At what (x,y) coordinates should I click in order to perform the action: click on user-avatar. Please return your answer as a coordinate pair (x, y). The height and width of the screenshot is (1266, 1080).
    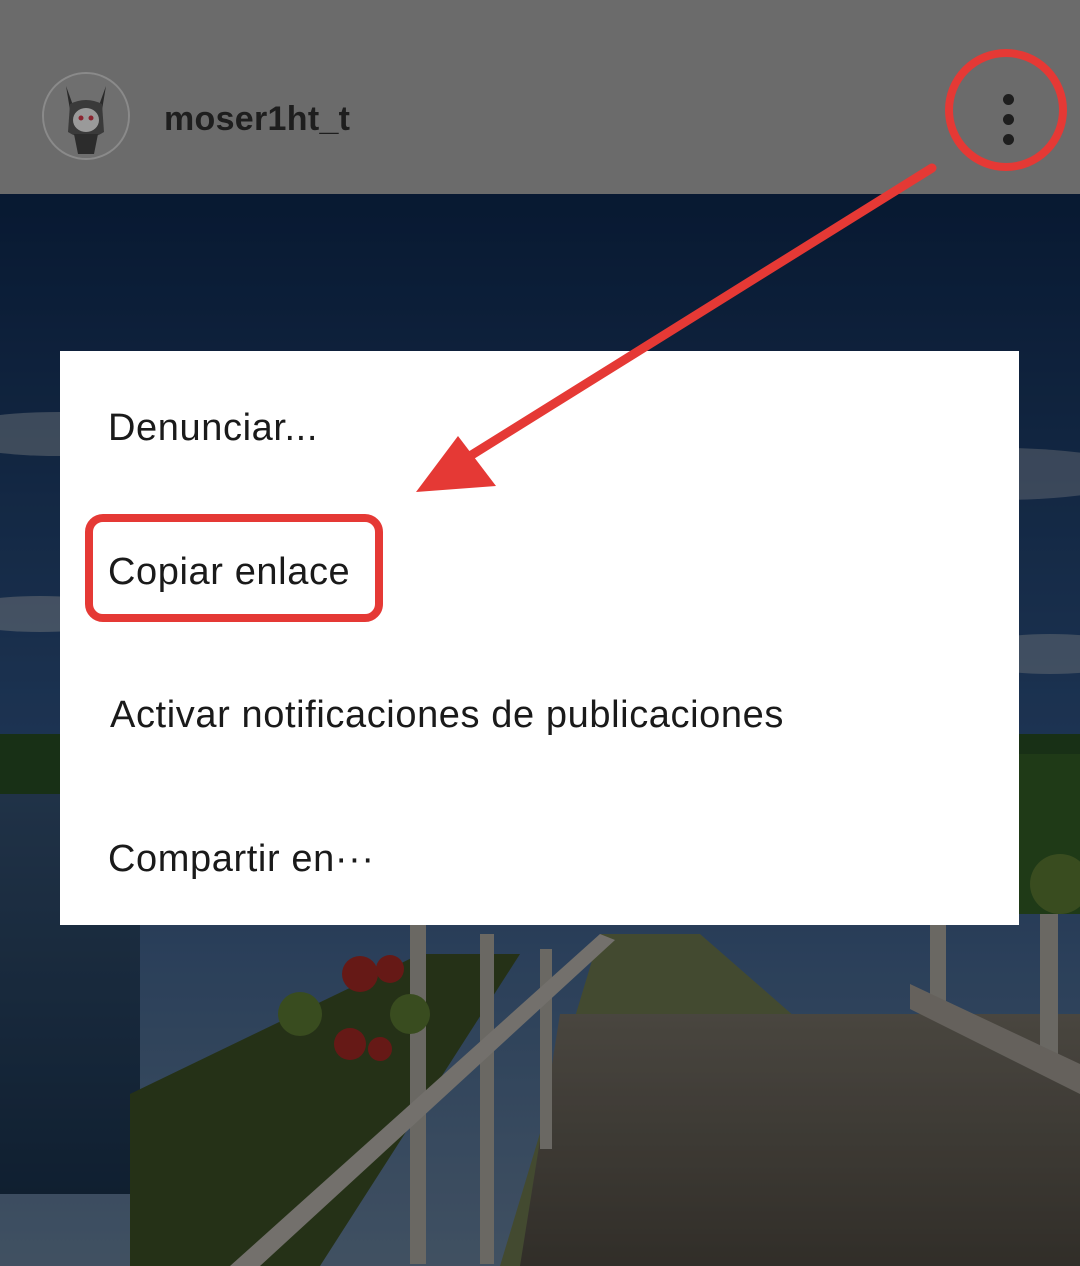
    Looking at the image, I should click on (86, 116).